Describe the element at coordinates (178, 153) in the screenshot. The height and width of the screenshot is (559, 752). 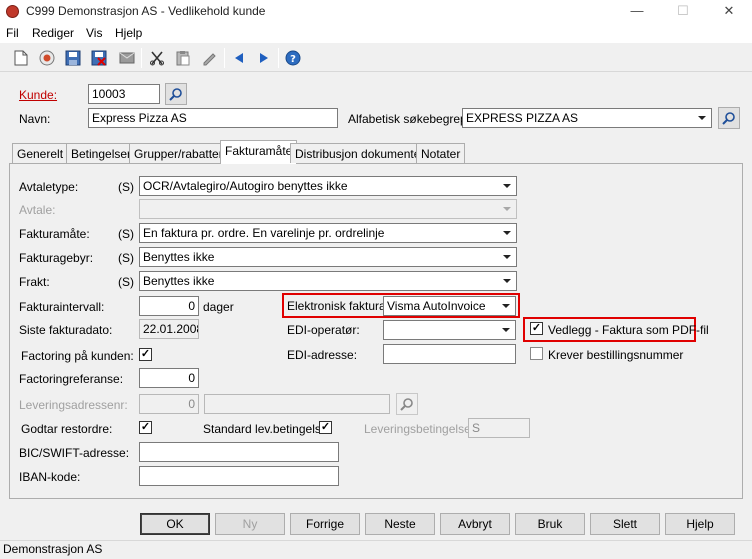
I see `tab-grupper-rabatter: Grupper/rabatter` at that location.